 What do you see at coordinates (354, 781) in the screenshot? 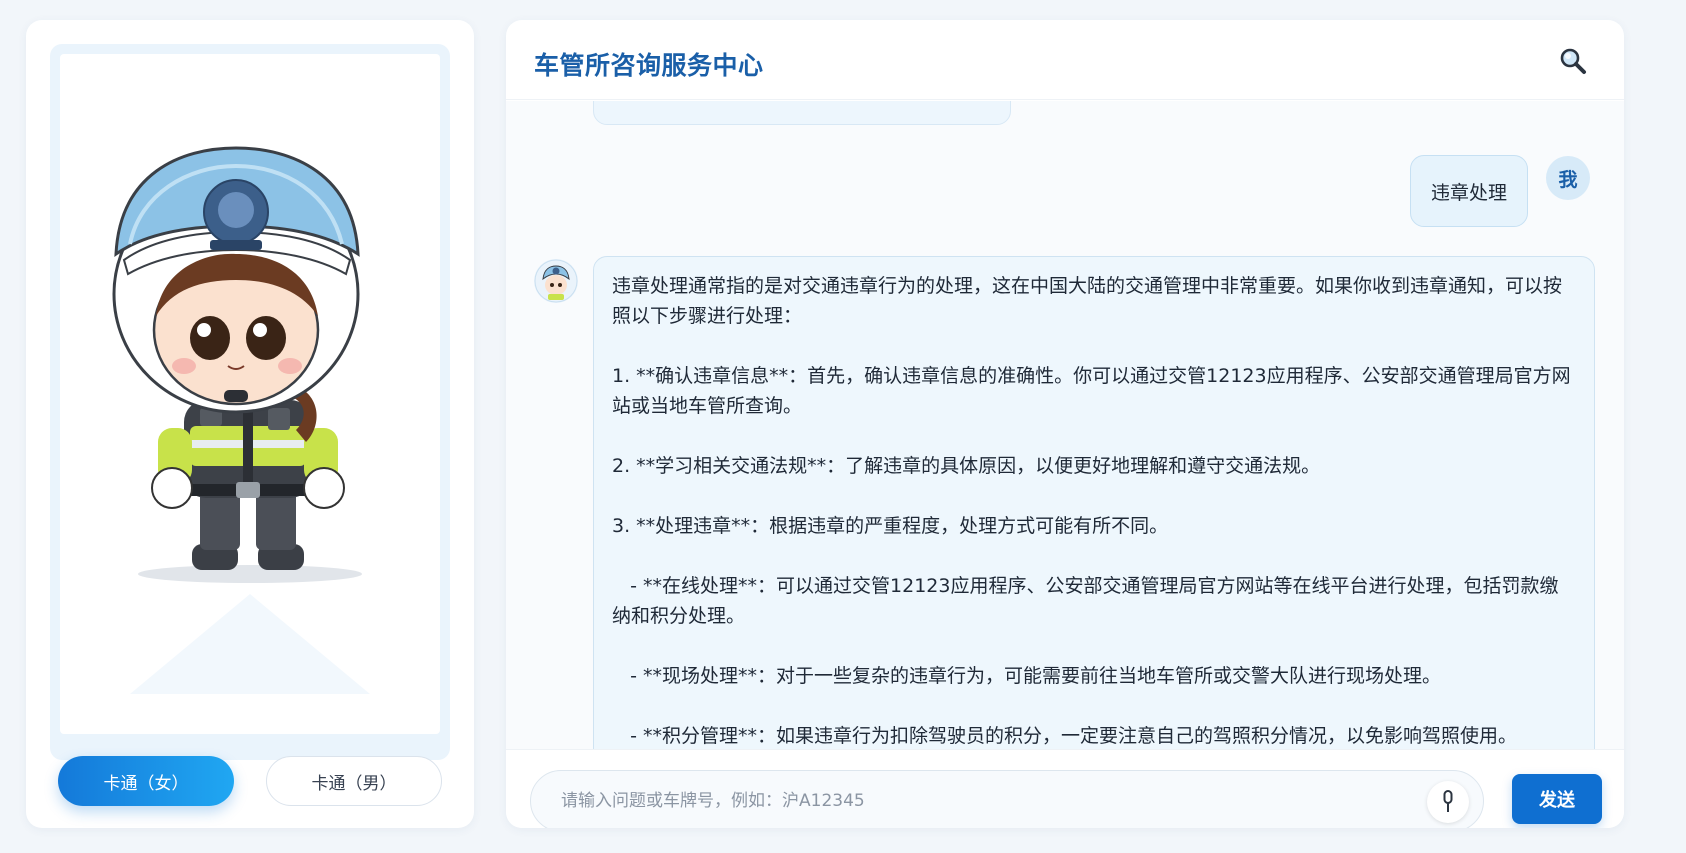
I see `cartoon-male-button: 卡通（男）` at bounding box center [354, 781].